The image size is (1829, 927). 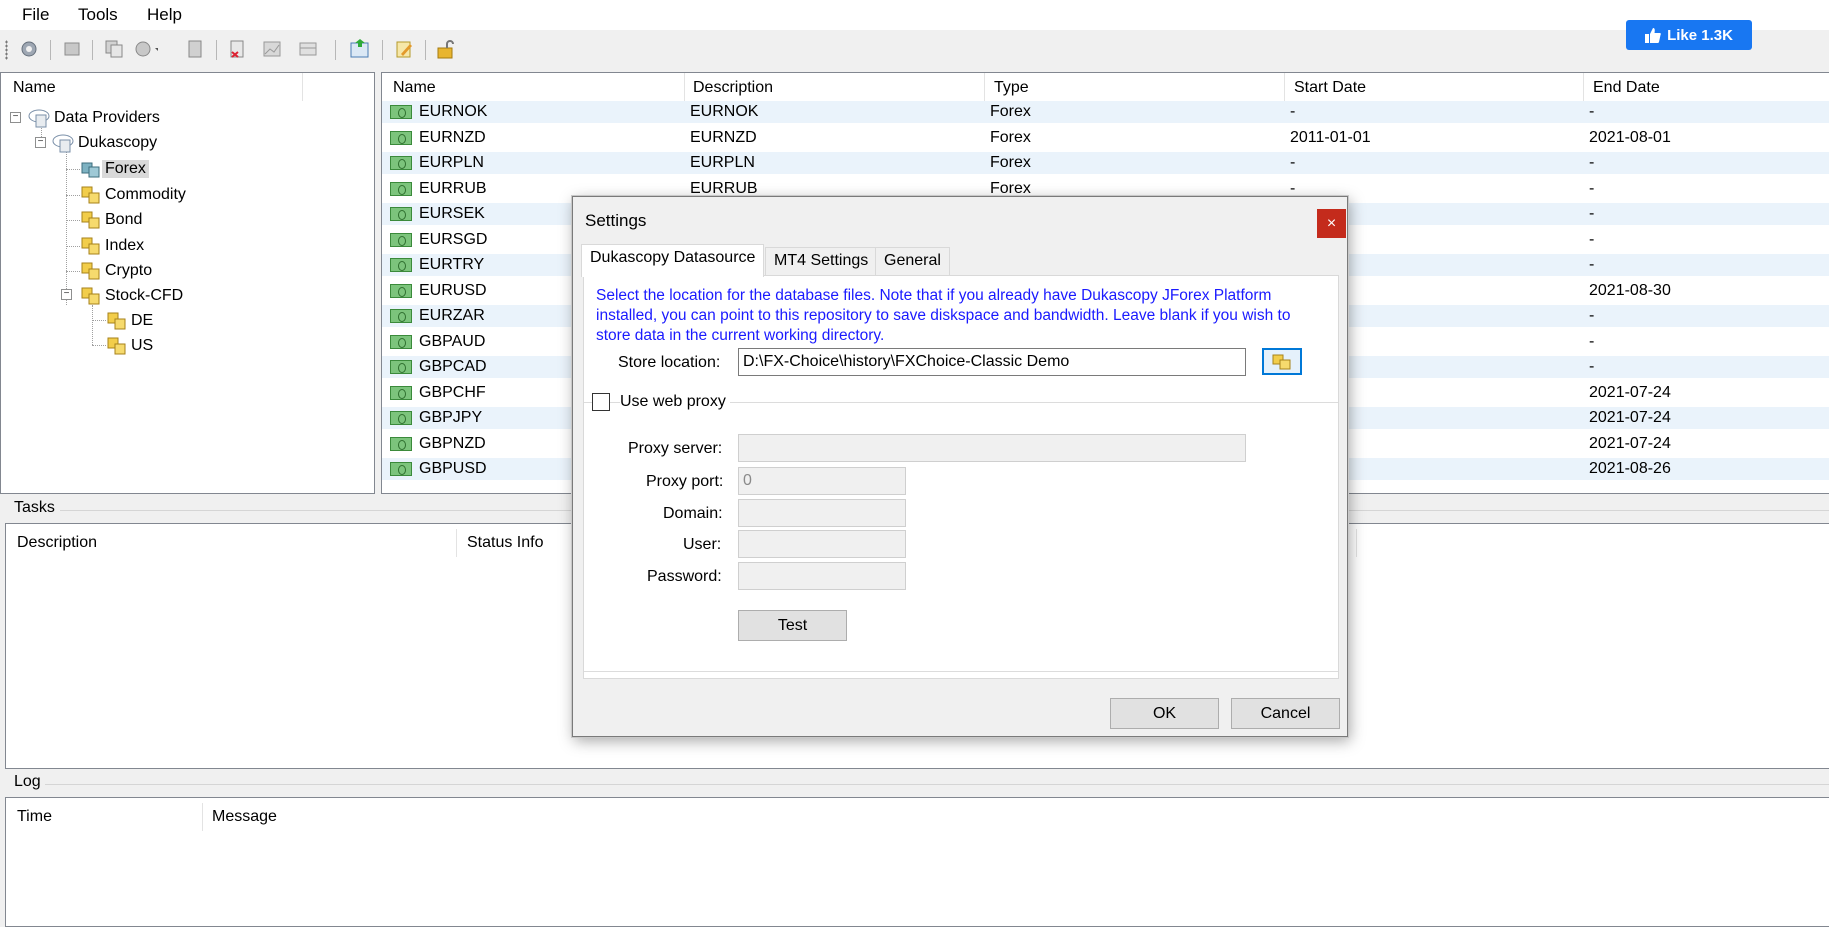 I want to click on download-dropdown-icon, so click(x=146, y=49).